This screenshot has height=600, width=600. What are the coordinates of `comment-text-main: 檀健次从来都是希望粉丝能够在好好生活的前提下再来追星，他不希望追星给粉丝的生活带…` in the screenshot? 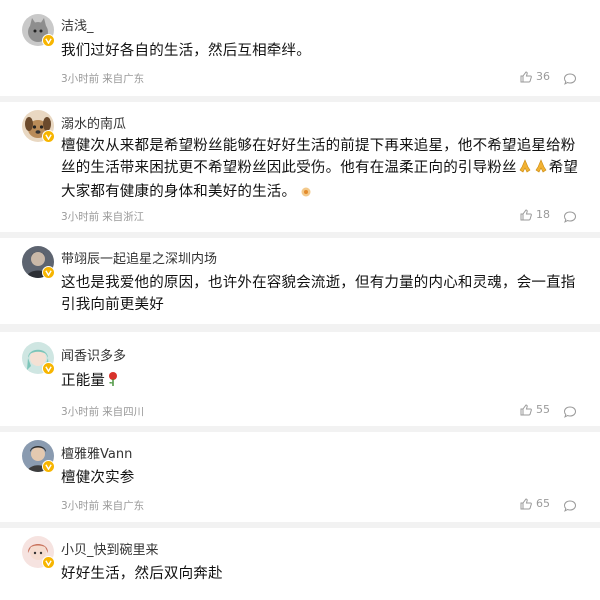 It's located at (318, 157).